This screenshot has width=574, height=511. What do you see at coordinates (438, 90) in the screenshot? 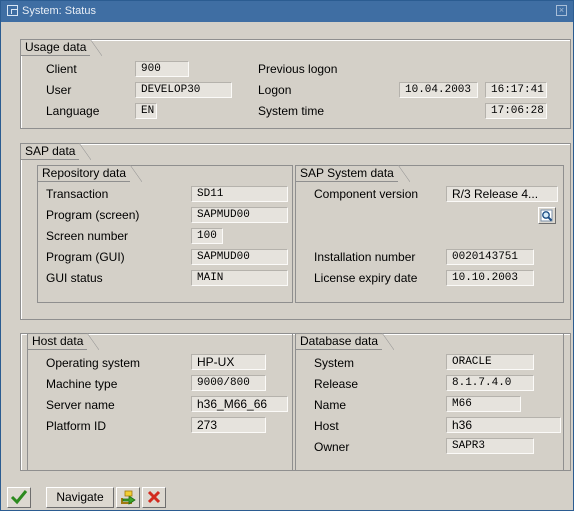
I see `logon-date-field: 10.04.2003` at bounding box center [438, 90].